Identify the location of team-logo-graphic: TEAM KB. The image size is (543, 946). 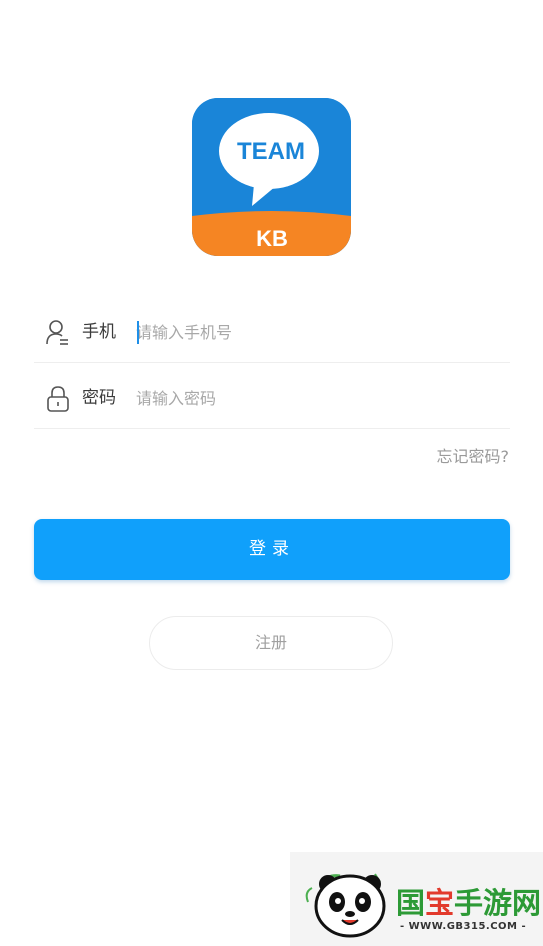
(271, 177).